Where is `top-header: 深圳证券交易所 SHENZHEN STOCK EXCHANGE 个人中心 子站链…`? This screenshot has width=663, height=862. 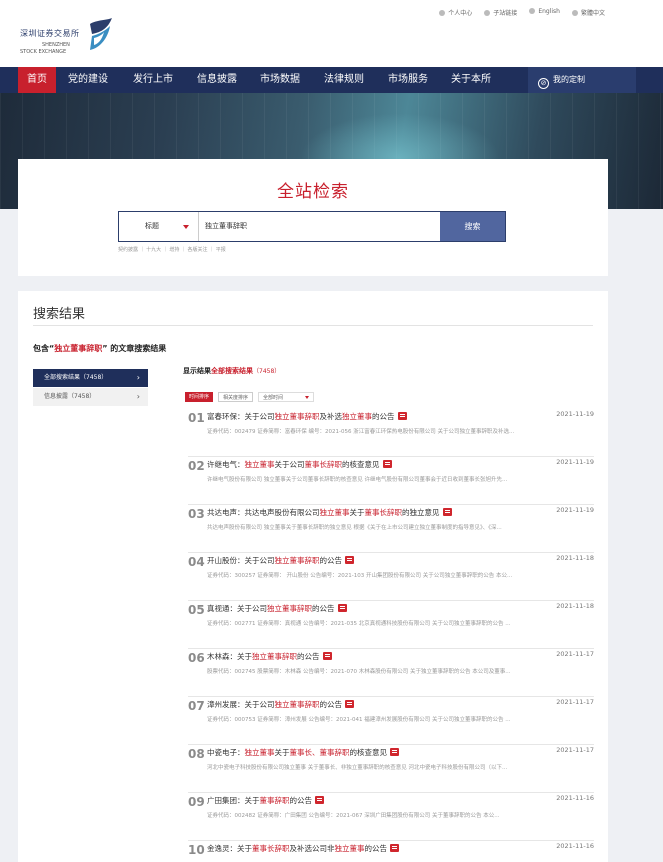
top-header: 深圳证券交易所 SHENZHEN STOCK EXCHANGE 个人中心 子站链… is located at coordinates (331, 33).